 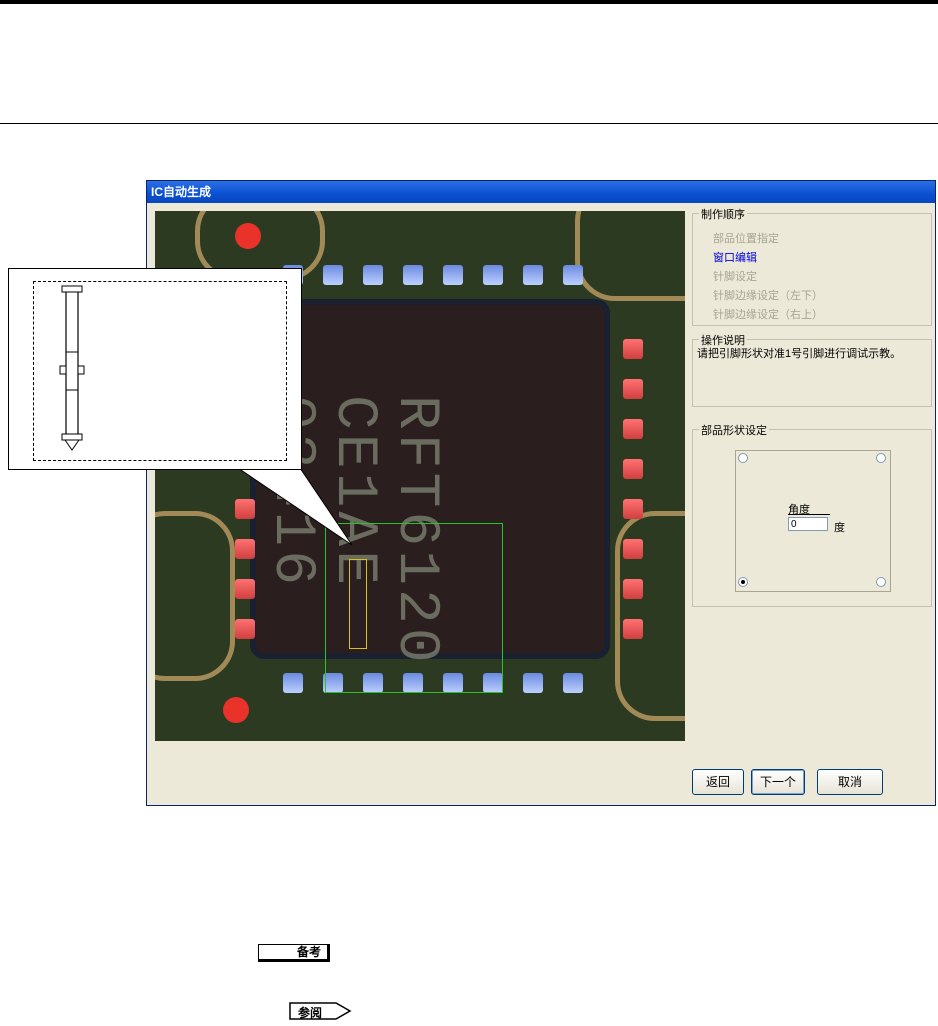 What do you see at coordinates (718, 782) in the screenshot?
I see `back-button: 返回` at bounding box center [718, 782].